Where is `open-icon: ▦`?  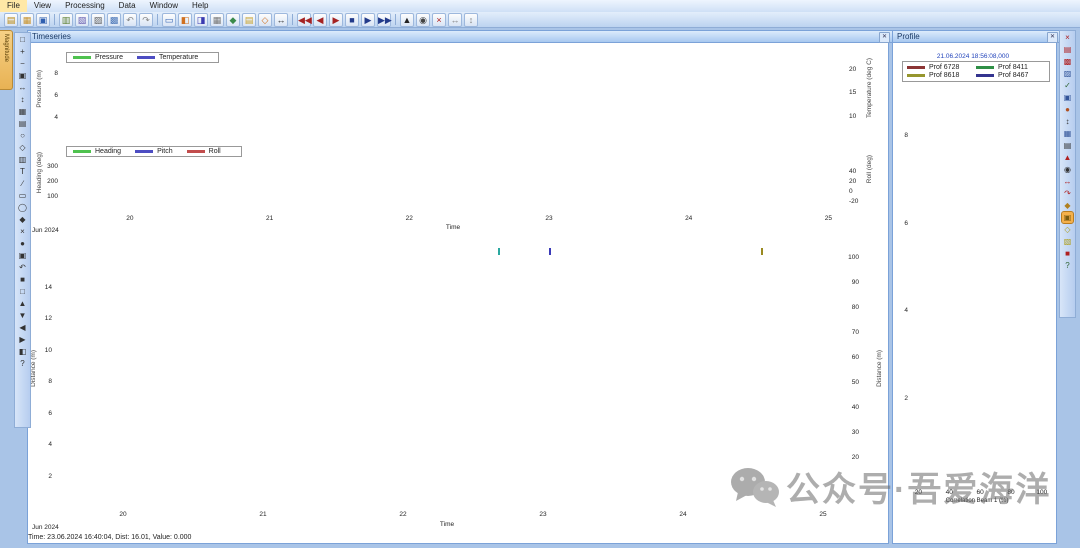
open-icon: ▦ is located at coordinates (27, 19).